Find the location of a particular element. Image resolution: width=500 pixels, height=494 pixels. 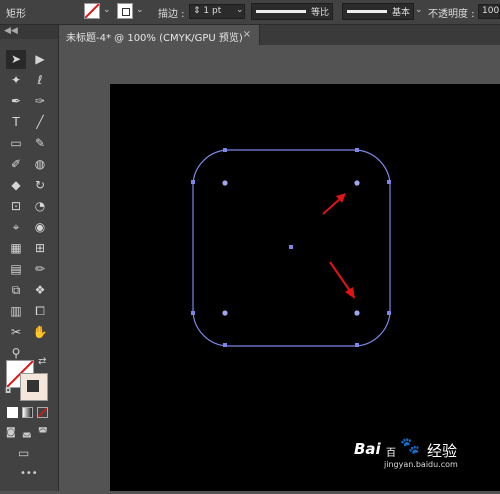

more-tools-icon: ••• is located at coordinates (29, 473).